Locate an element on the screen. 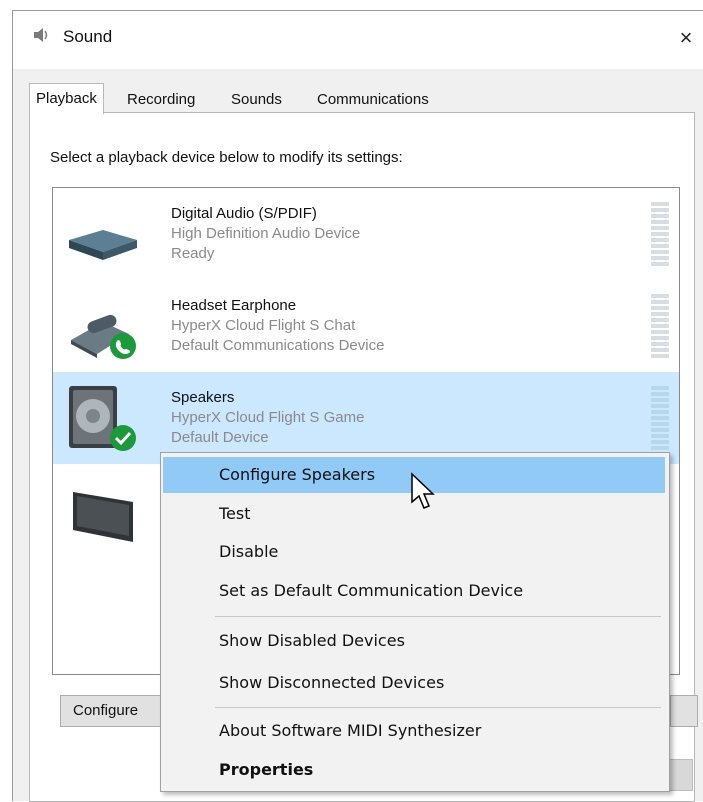 Image resolution: width=703 pixels, height=802 pixels. window-title: Sound is located at coordinates (88, 36).